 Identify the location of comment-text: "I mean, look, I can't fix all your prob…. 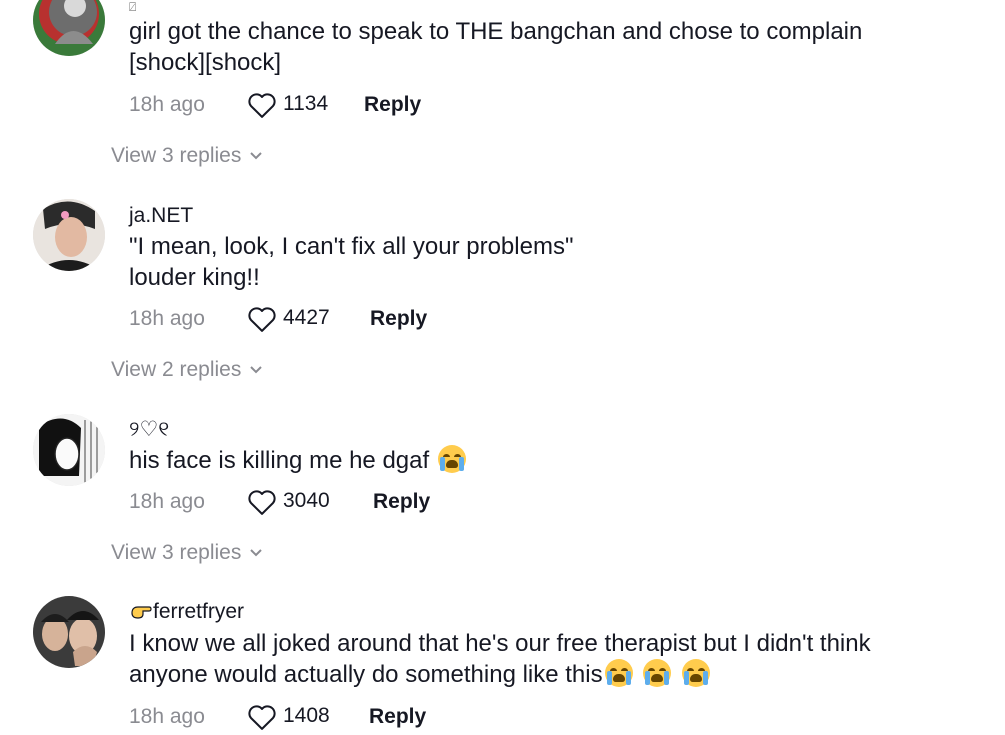
(351, 262).